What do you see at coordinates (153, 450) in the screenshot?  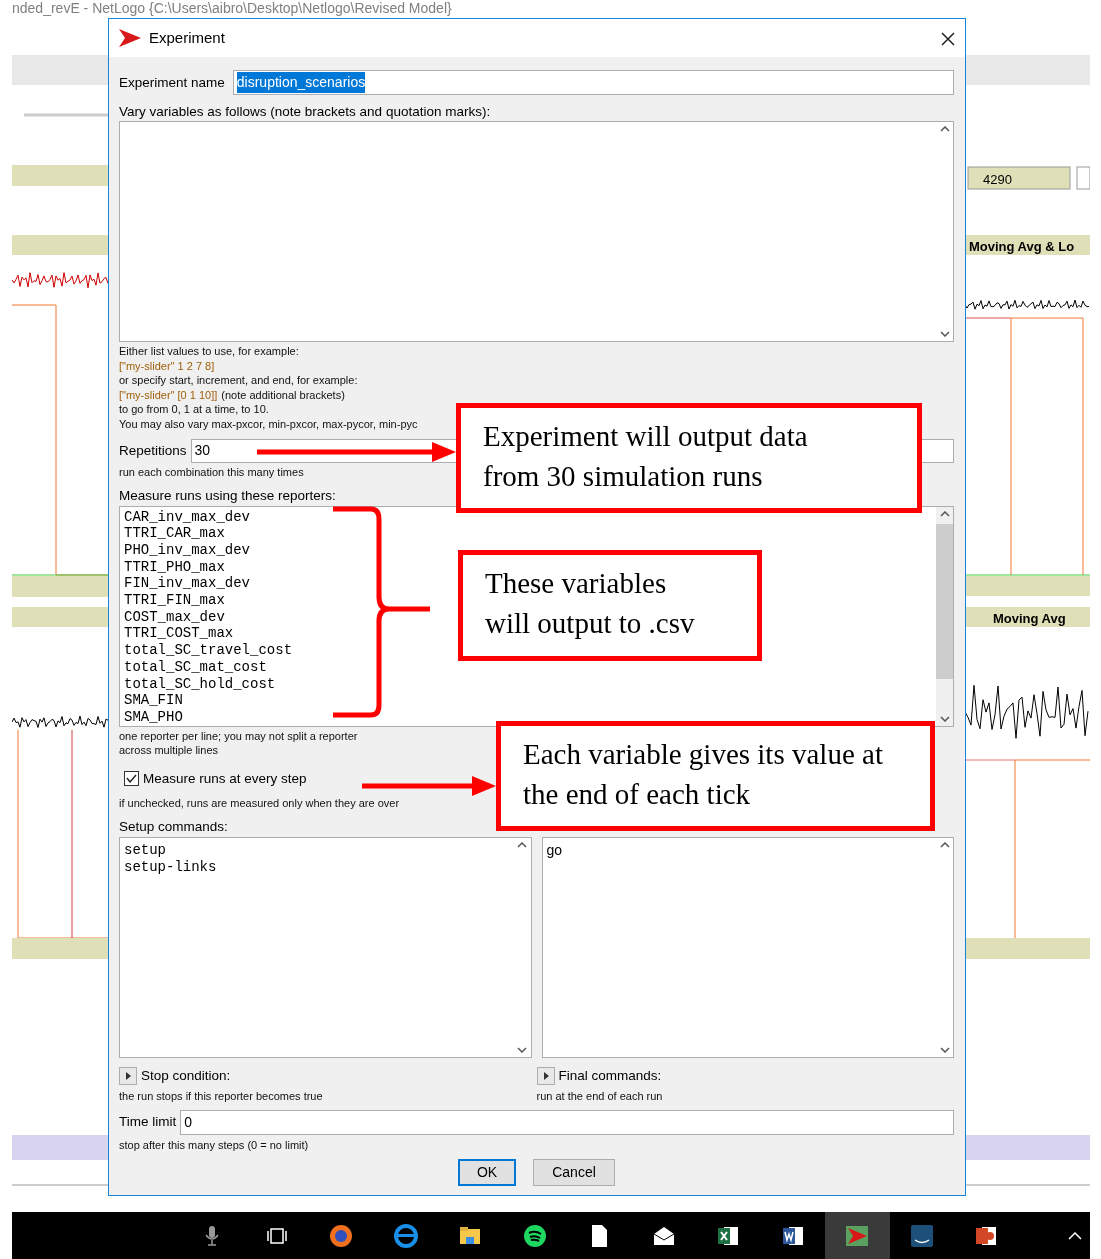 I see `field-label: Repetitions` at bounding box center [153, 450].